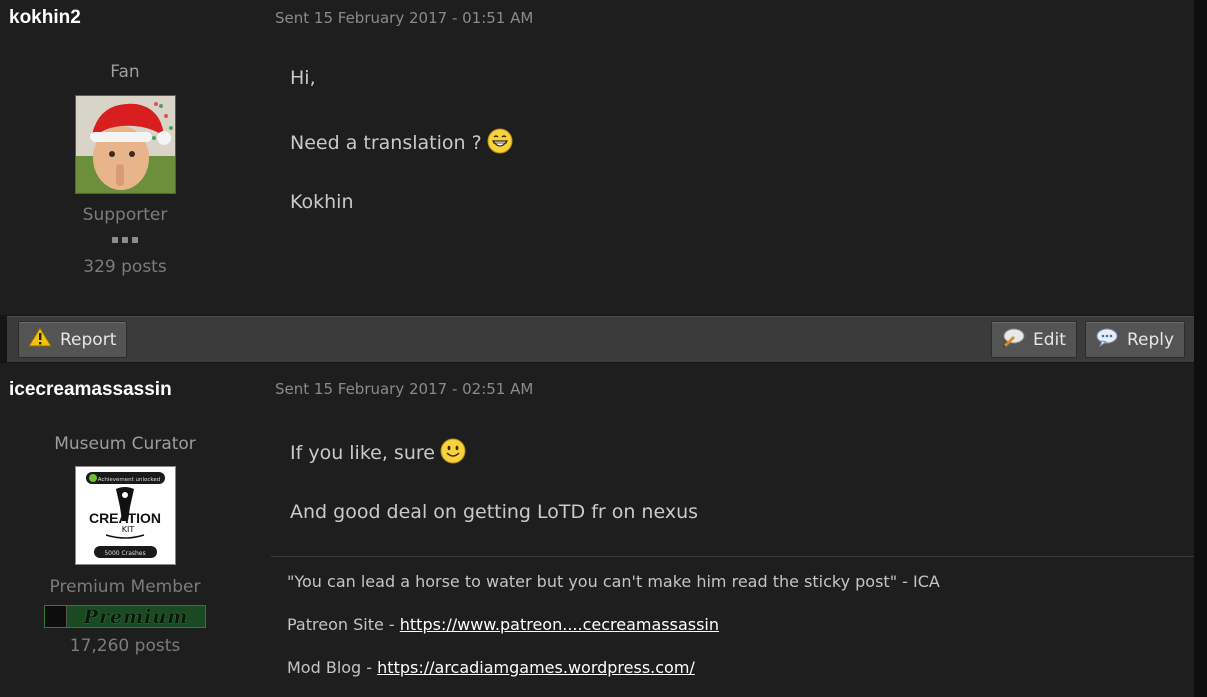 The height and width of the screenshot is (697, 1207). I want to click on speech-bubble-icon, so click(1107, 339).